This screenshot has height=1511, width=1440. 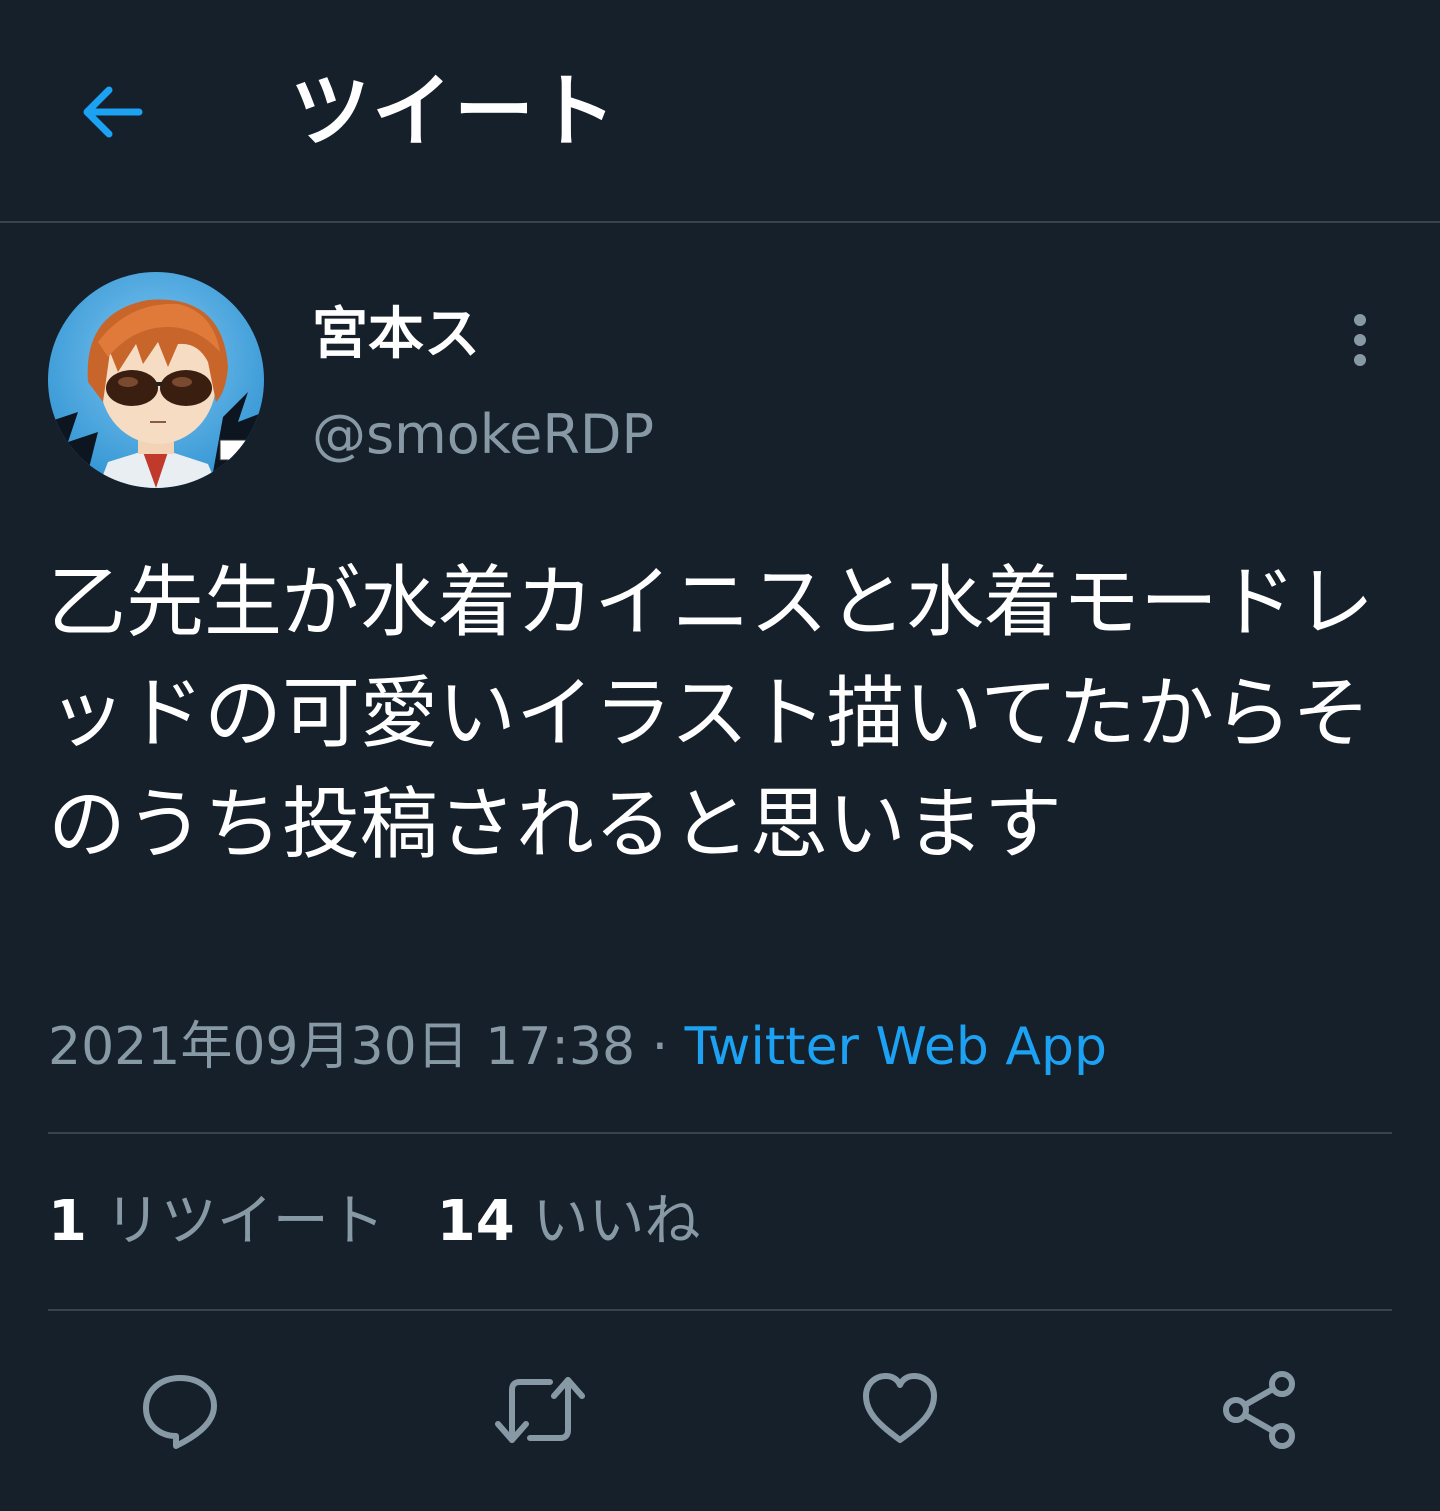 What do you see at coordinates (67, 1221) in the screenshot?
I see `retweet-count: 1` at bounding box center [67, 1221].